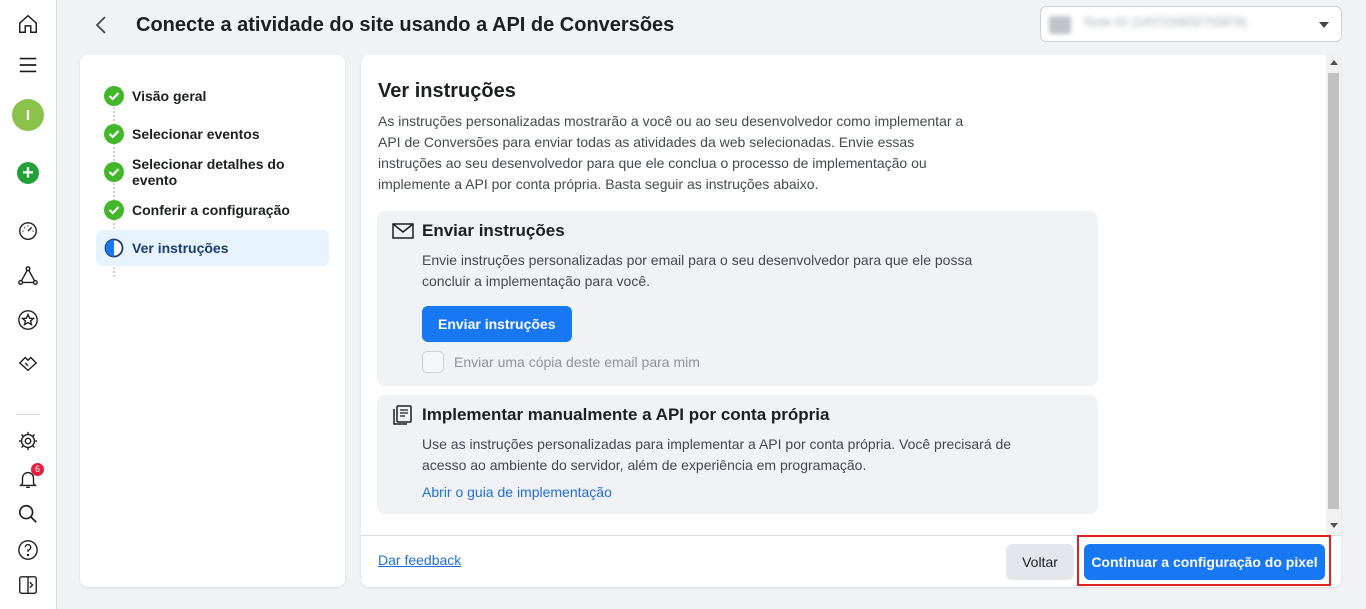 The height and width of the screenshot is (609, 1366). Describe the element at coordinates (196, 134) in the screenshot. I see `step-label: Selecionar eventos` at that location.